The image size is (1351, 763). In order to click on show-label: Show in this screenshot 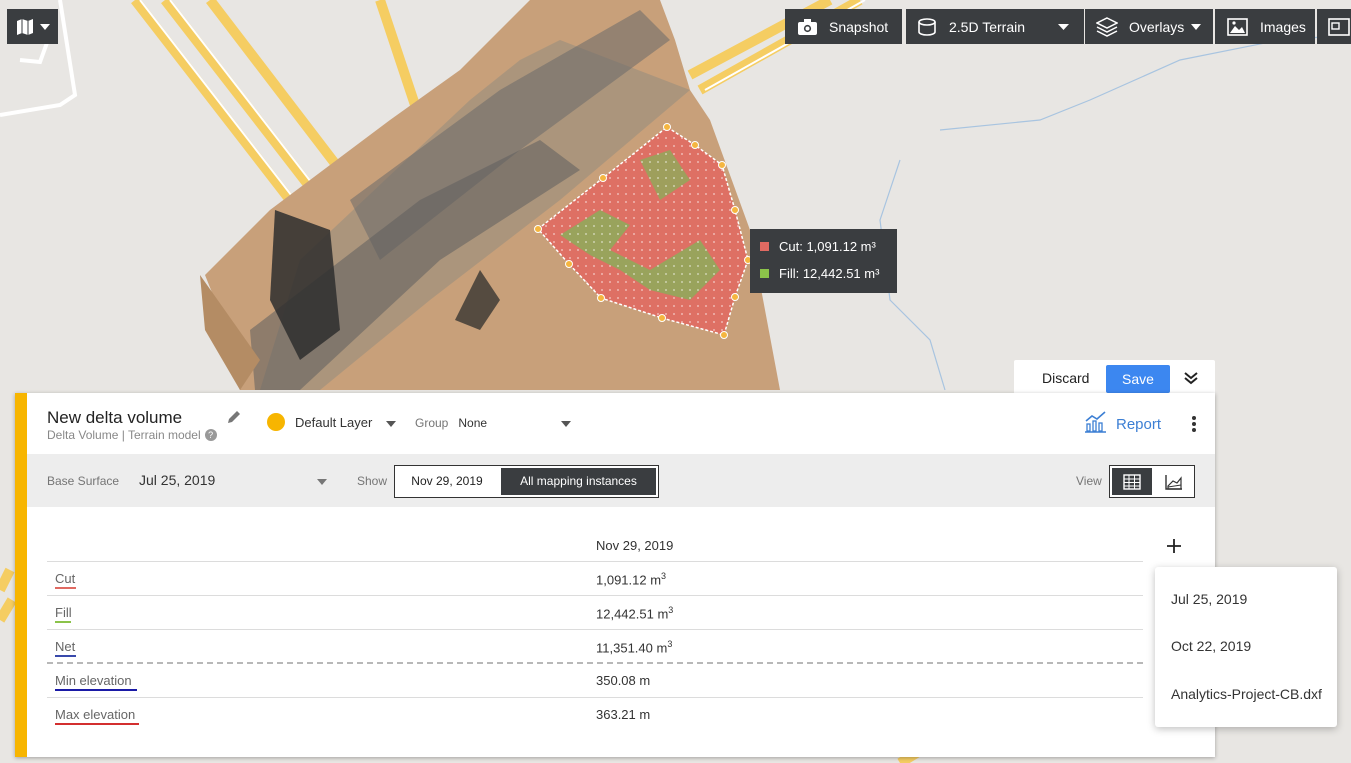, I will do `click(372, 481)`.